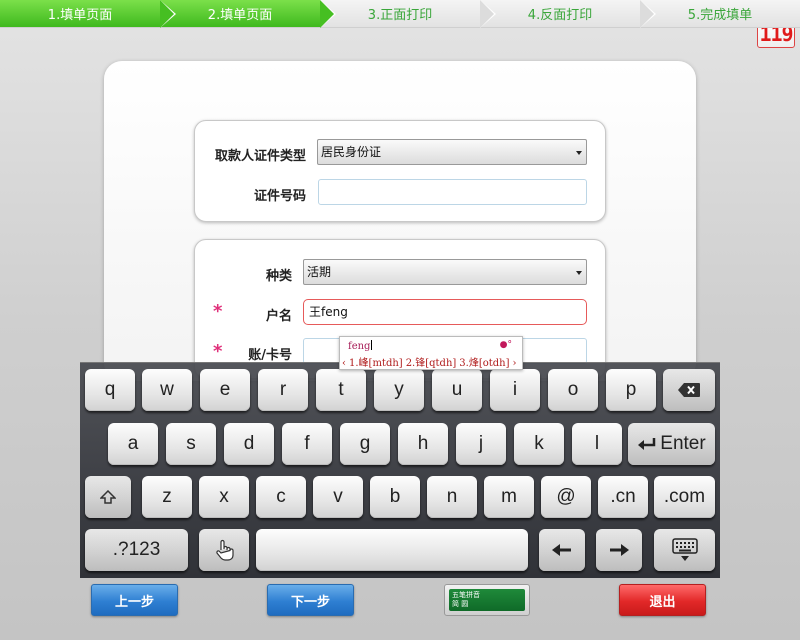 The height and width of the screenshot is (640, 800). I want to click on key: p, so click(631, 390).